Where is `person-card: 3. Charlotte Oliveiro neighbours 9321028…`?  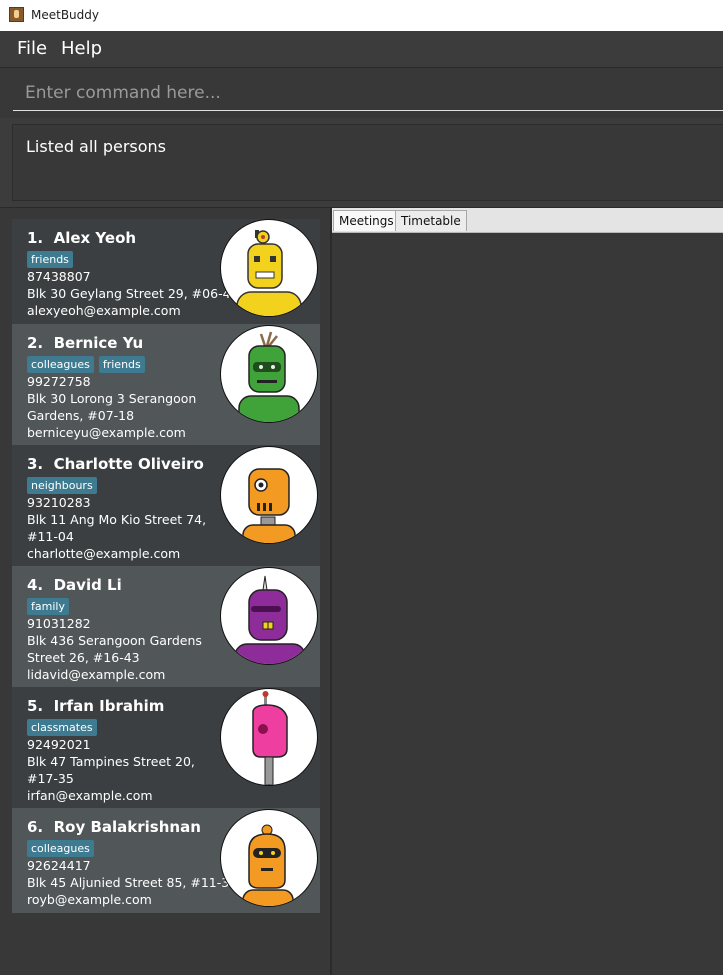 person-card: 3. Charlotte Oliveiro neighbours 9321028… is located at coordinates (166, 505).